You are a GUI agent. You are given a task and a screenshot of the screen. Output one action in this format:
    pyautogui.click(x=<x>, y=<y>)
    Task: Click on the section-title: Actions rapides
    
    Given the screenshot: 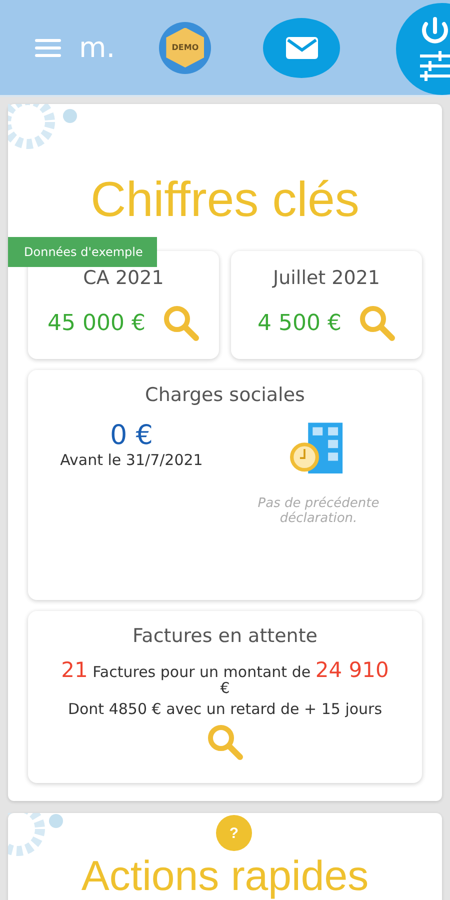 What is the action you would take?
    pyautogui.click(x=225, y=876)
    